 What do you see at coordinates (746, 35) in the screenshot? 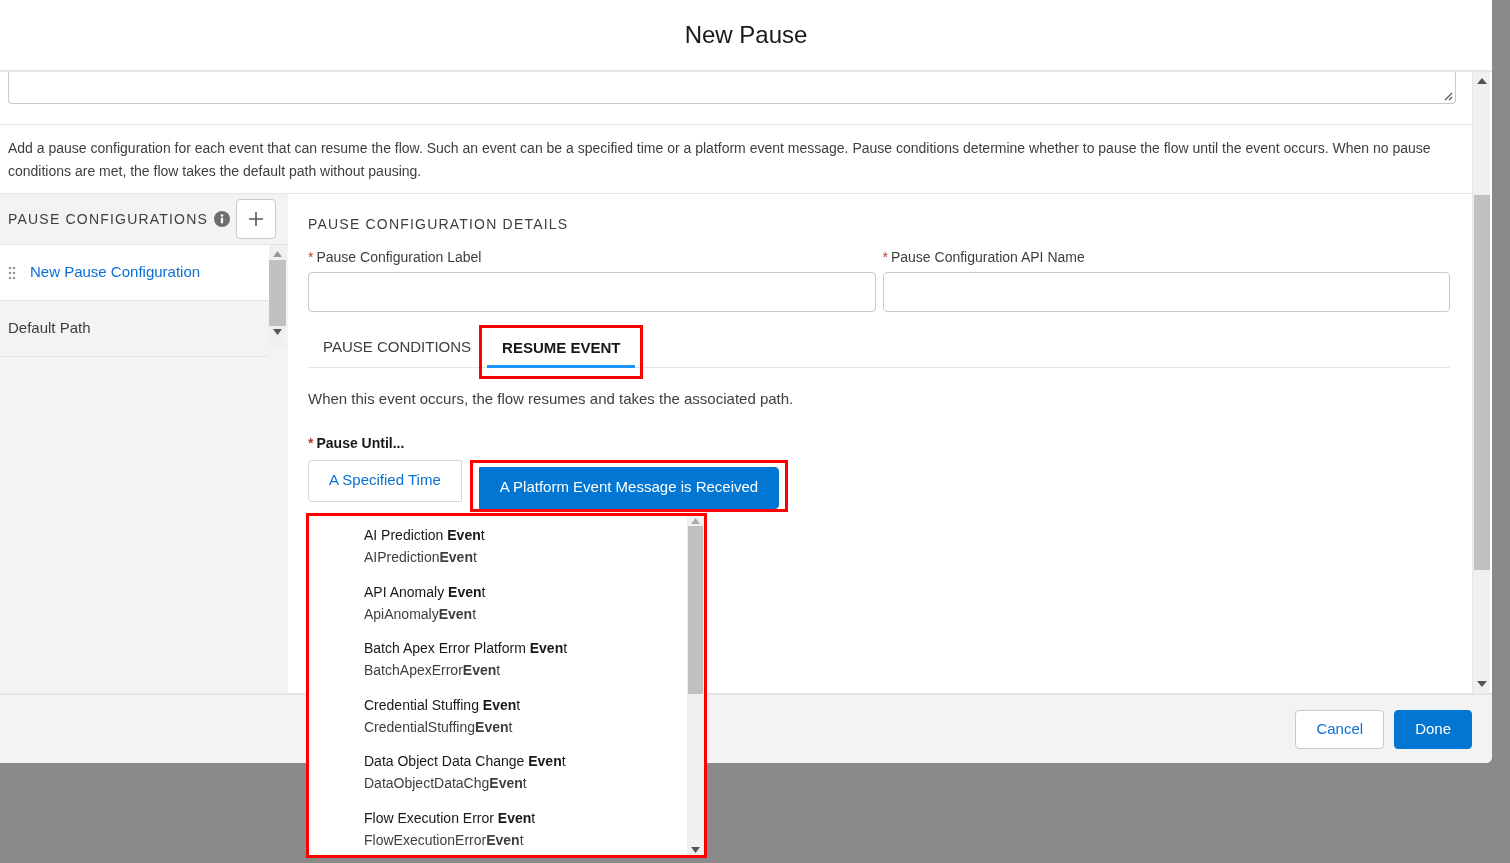
I see `modal-title: New Pause` at bounding box center [746, 35].